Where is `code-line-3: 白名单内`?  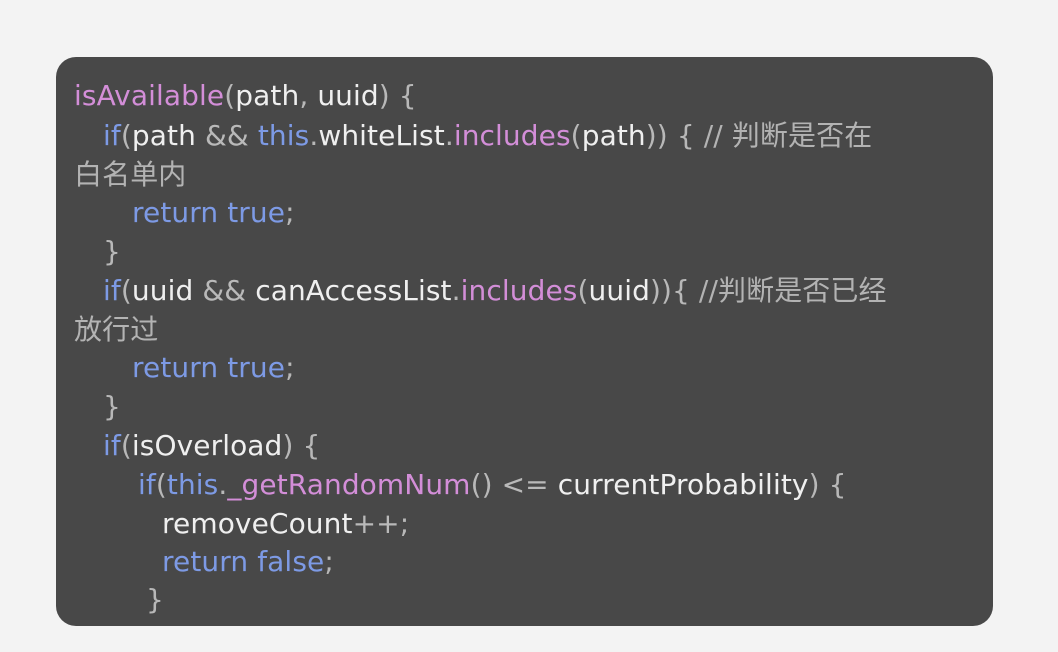 code-line-3: 白名单内 is located at coordinates (130, 175).